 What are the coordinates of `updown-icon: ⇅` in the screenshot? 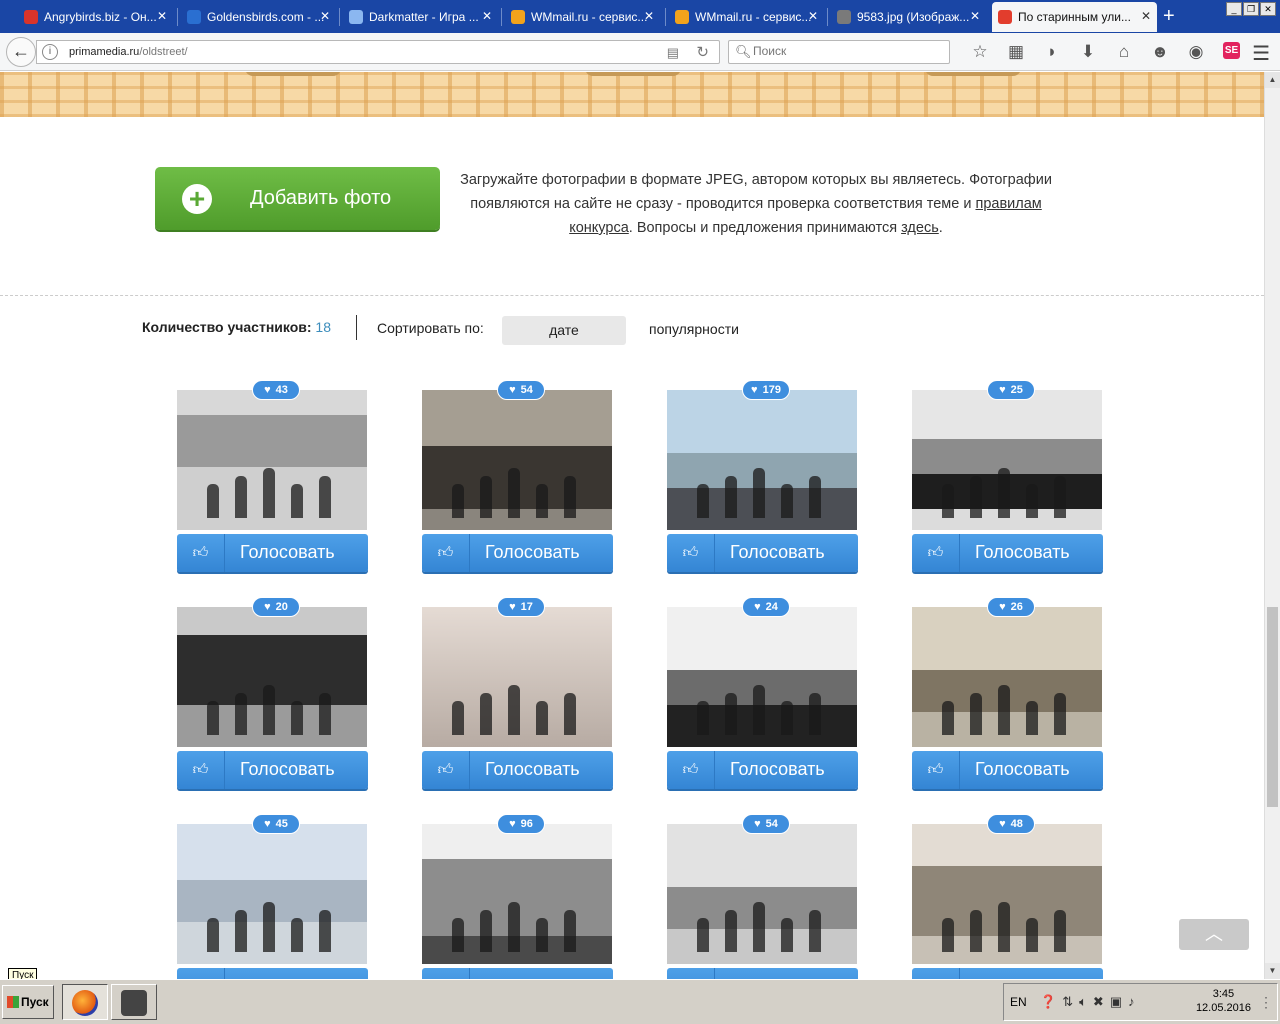 It's located at (1067, 1002).